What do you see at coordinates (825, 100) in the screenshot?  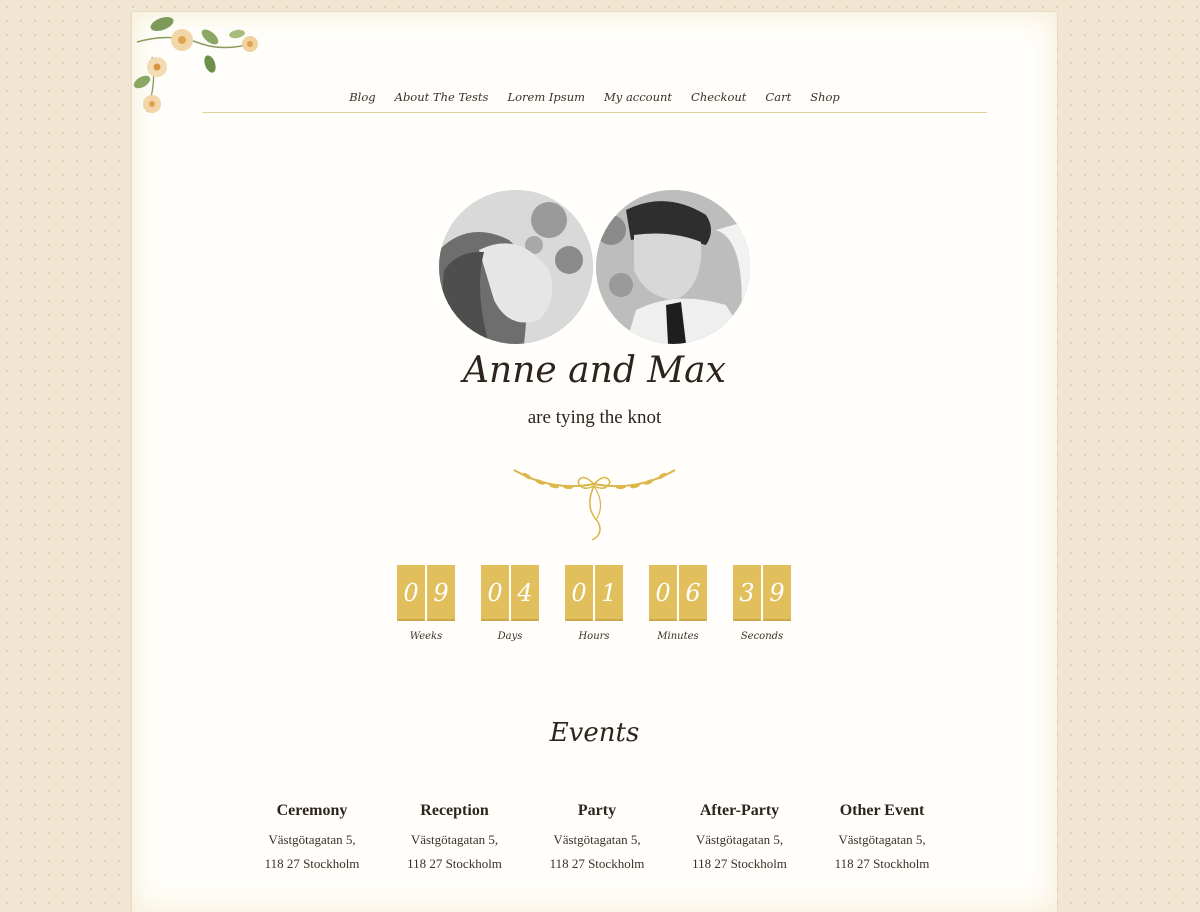 I see `nav-link-shop: Shop` at bounding box center [825, 100].